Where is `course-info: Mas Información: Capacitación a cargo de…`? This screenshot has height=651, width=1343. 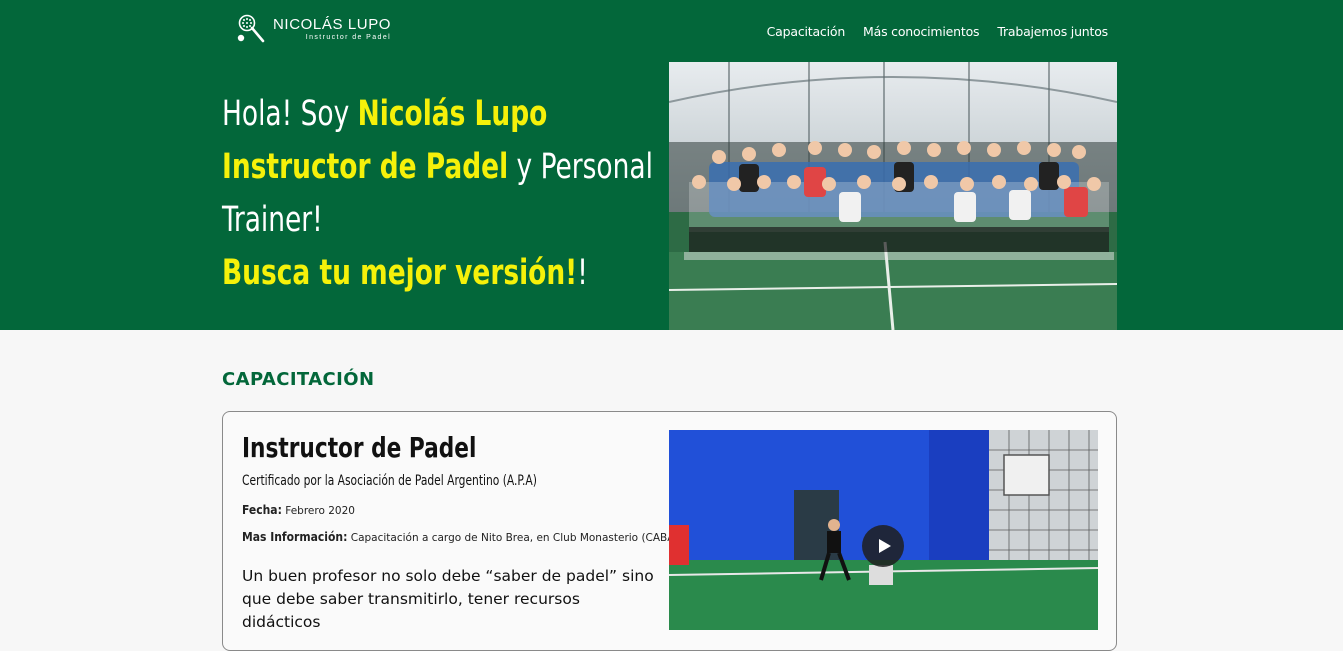
course-info: Mas Información: Capacitación a cargo de… is located at coordinates (460, 537).